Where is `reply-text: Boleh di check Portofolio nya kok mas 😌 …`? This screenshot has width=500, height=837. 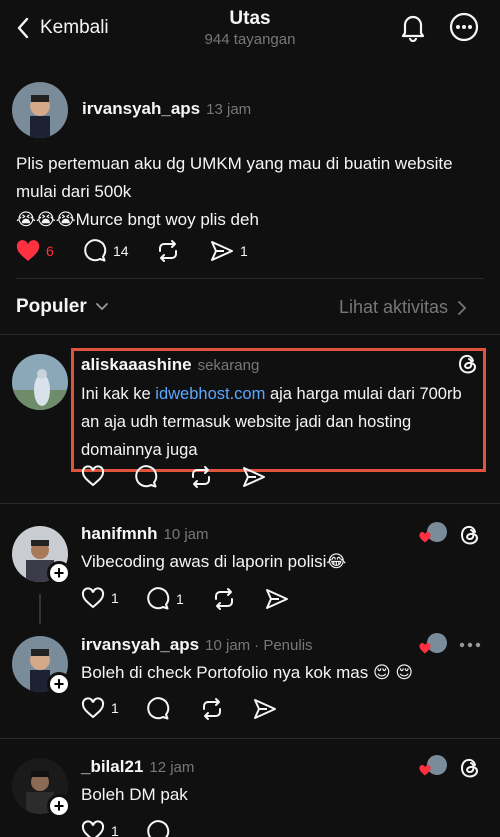
reply-text: Boleh di check Portofolio nya kok mas 😌 … is located at coordinates (247, 672).